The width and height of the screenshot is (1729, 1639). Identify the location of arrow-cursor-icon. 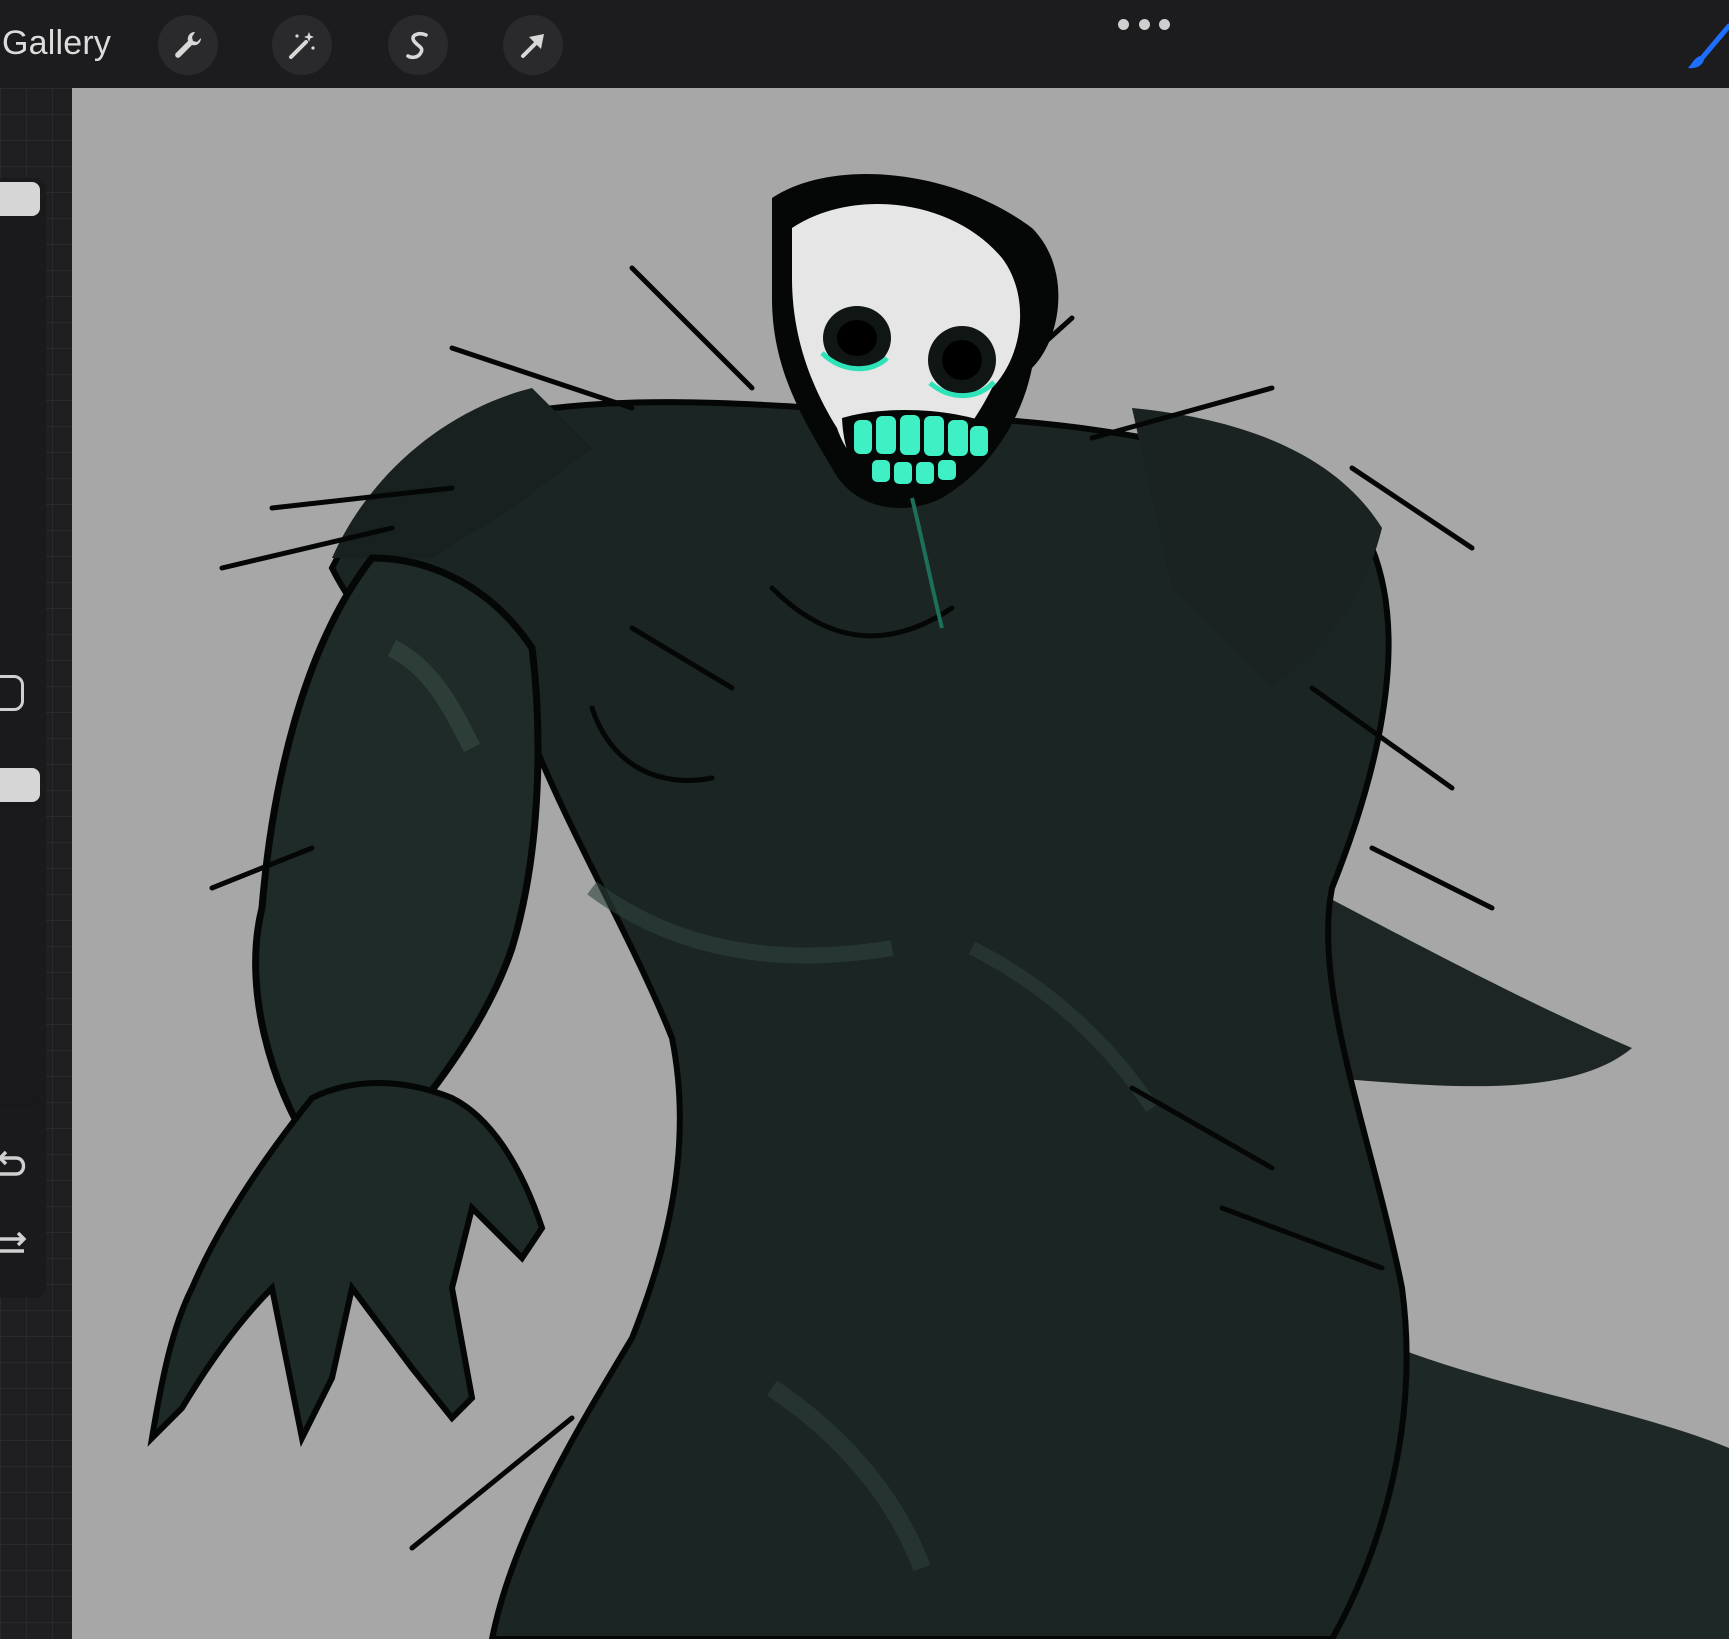
(532, 46).